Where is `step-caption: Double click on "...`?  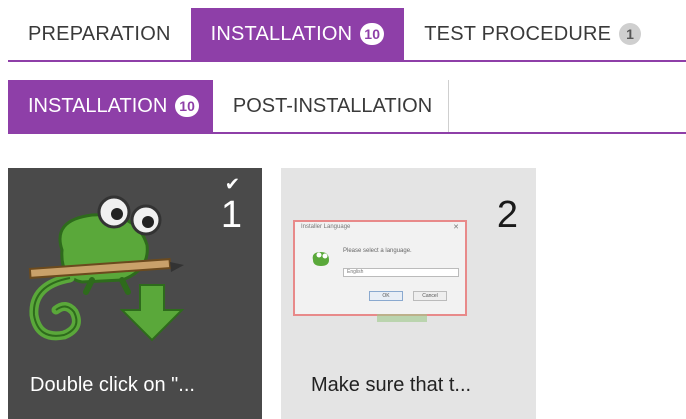 step-caption: Double click on "... is located at coordinates (112, 385).